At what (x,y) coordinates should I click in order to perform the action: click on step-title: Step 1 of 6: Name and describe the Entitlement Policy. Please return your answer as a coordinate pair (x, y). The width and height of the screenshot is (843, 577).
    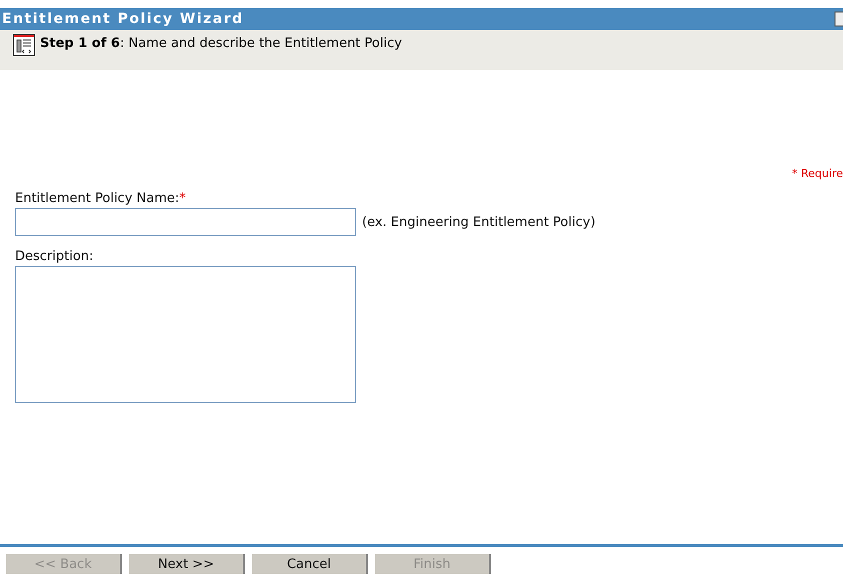
    Looking at the image, I should click on (221, 43).